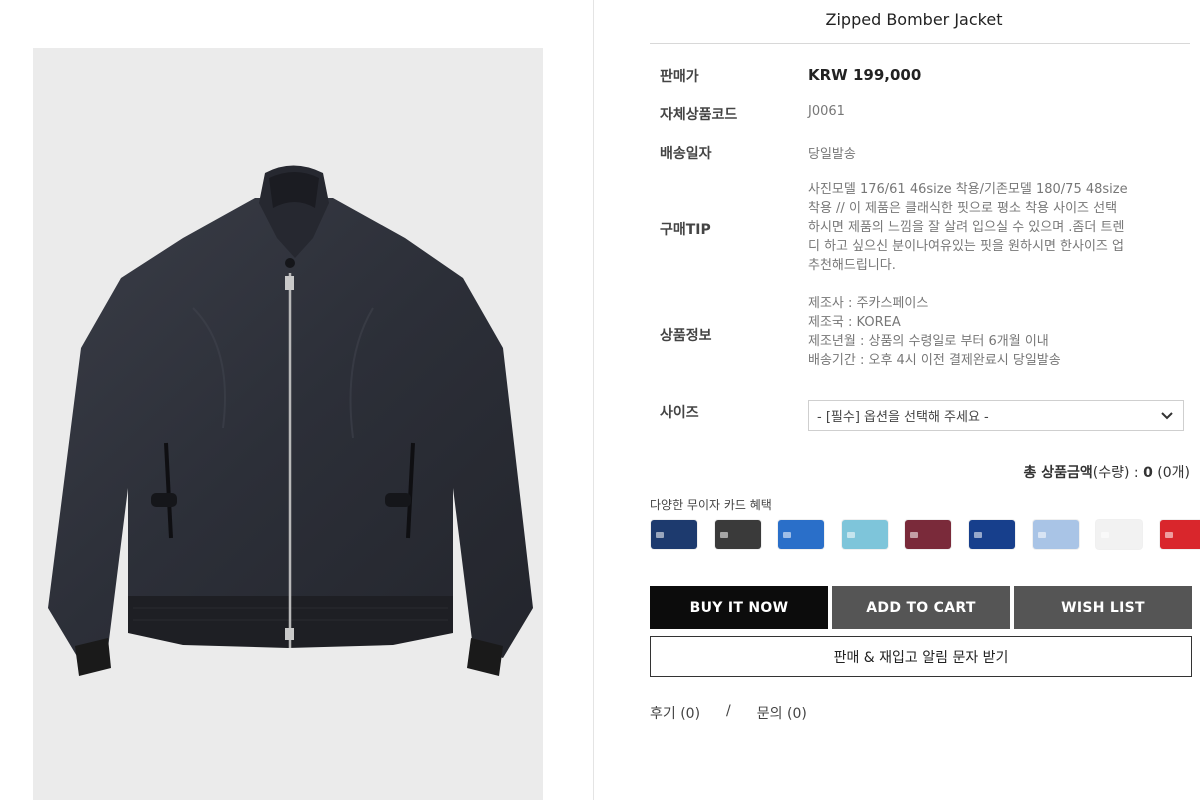 Image resolution: width=1200 pixels, height=800 pixels. I want to click on total-amount: 총 상품금액(수량) : 0 (0개), so click(1106, 472).